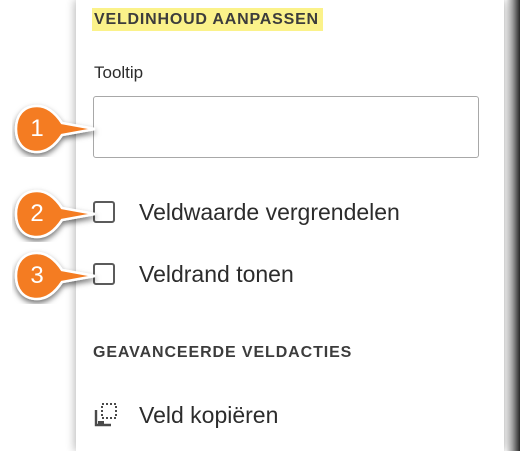  Describe the element at coordinates (286, 127) in the screenshot. I see `tooltip-input` at that location.